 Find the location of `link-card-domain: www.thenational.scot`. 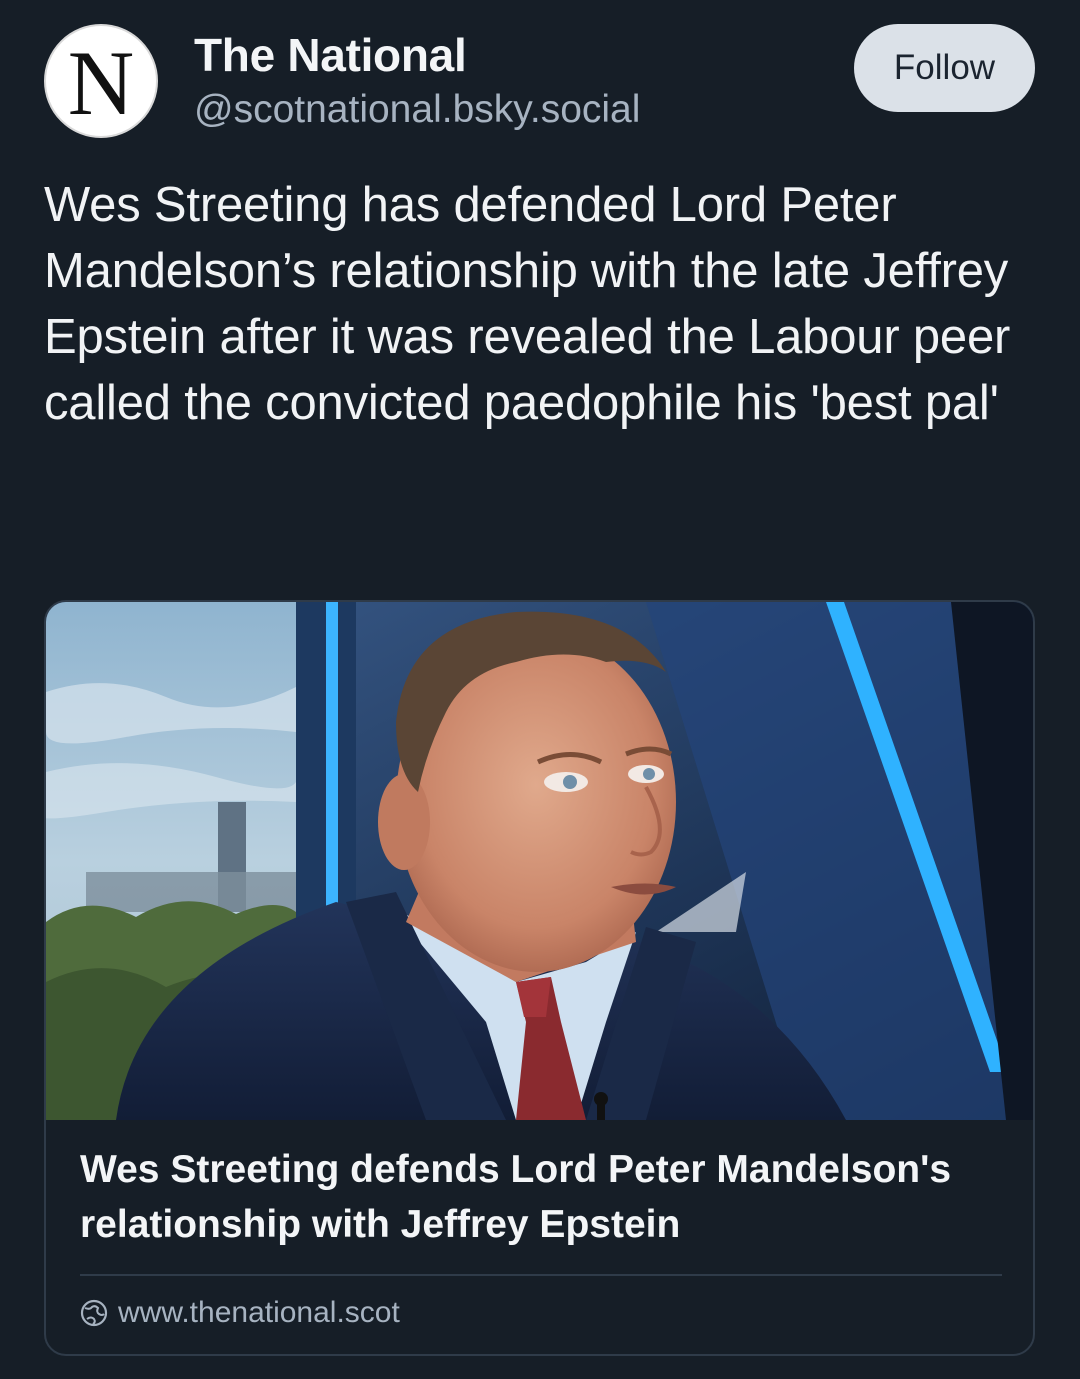

link-card-domain: www.thenational.scot is located at coordinates (240, 1313).